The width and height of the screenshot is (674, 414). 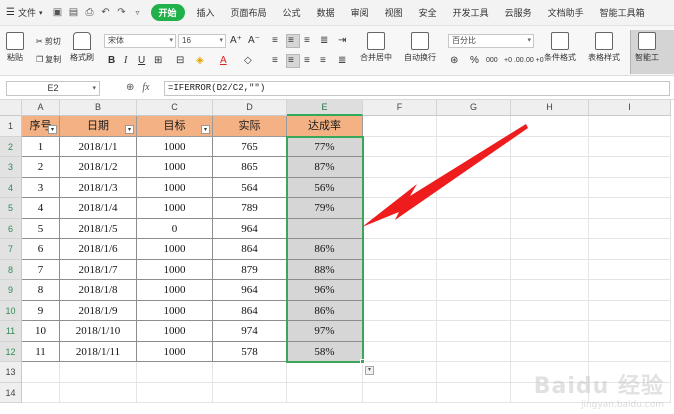 I want to click on baidu-watermark: Baidu 经验 jingyan.baidu.com, so click(x=599, y=389).